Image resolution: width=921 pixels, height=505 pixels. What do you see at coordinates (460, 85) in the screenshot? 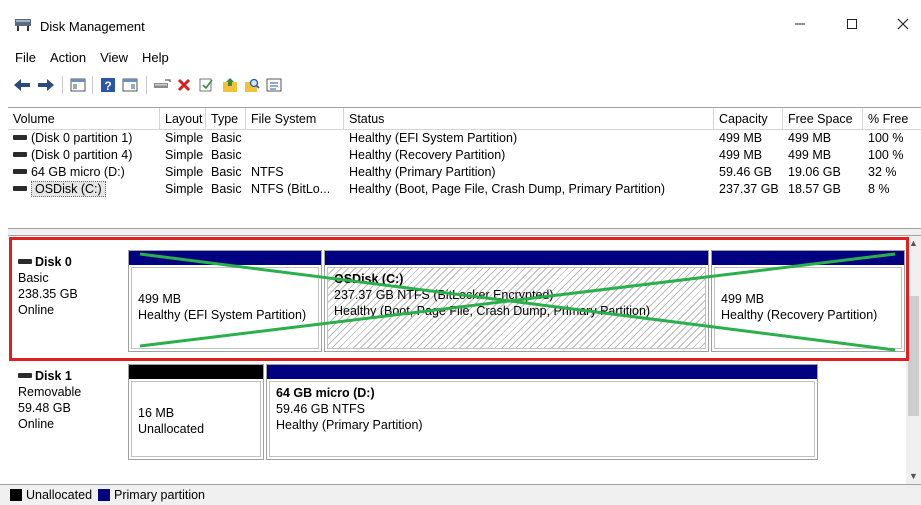
I see `toolbar: ?` at bounding box center [460, 85].